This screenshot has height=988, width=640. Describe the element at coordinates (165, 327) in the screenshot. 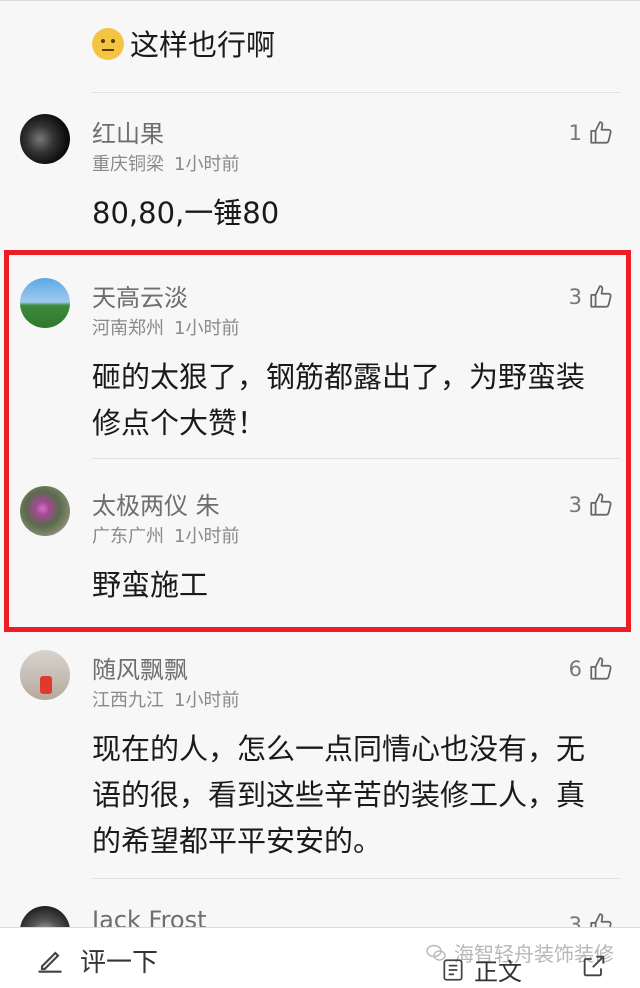

I see `comment-meta: 河南郑州 1小时前` at that location.